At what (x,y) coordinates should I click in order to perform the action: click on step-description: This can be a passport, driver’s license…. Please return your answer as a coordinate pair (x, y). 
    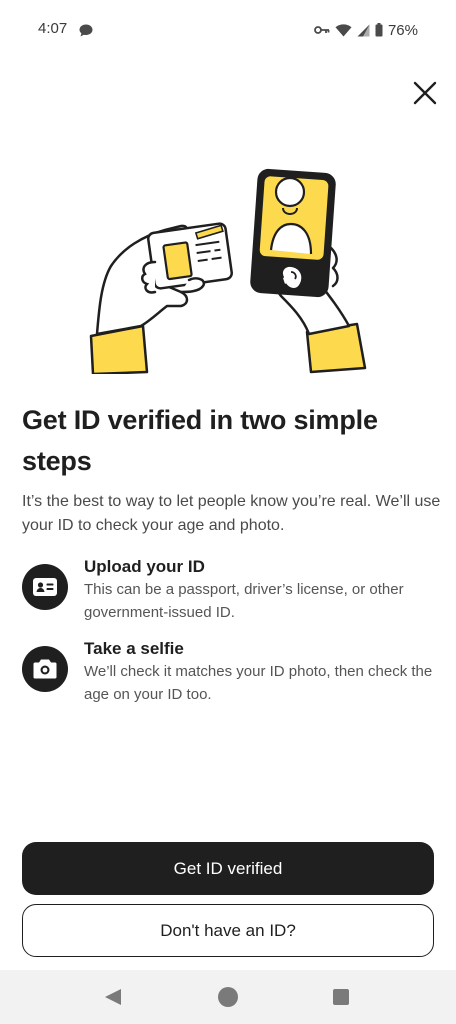
    Looking at the image, I should click on (244, 601).